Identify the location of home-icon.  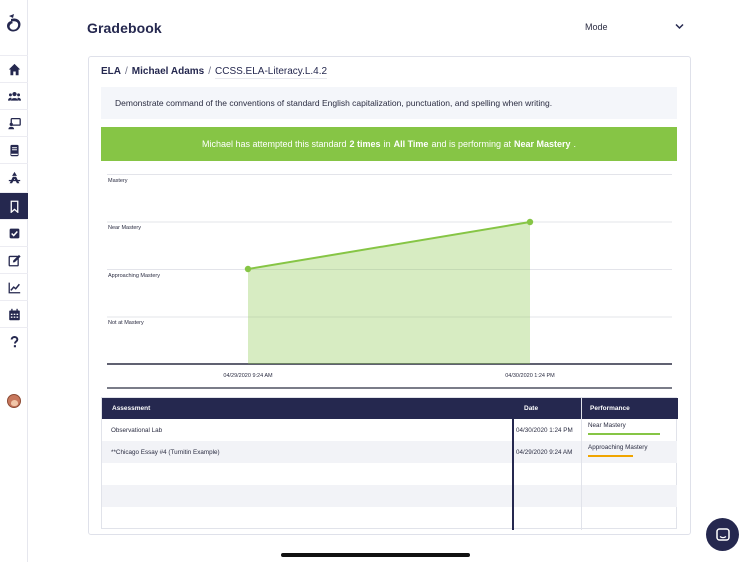
(14, 69).